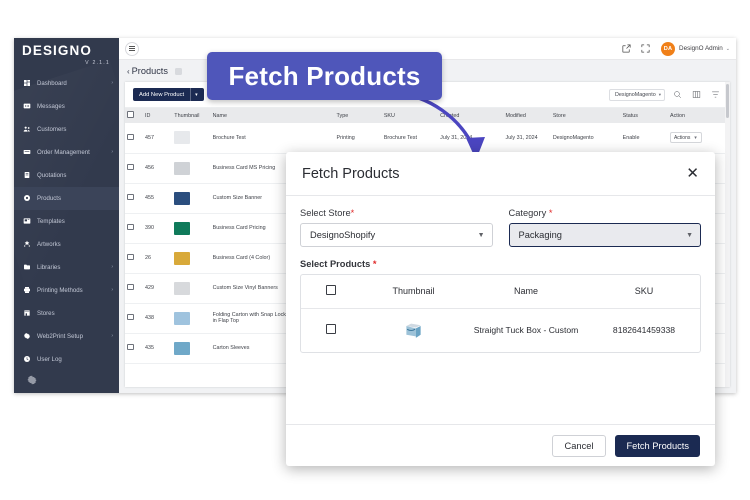 The height and width of the screenshot is (500, 750). Describe the element at coordinates (60, 336) in the screenshot. I see `sidebar-item-label: Web2Print Setup` at that location.